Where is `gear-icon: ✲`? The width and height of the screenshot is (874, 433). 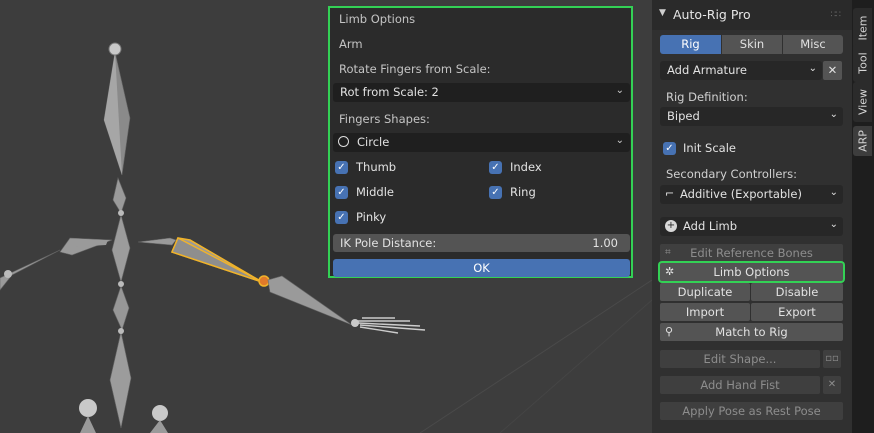
gear-icon: ✲ is located at coordinates (670, 271).